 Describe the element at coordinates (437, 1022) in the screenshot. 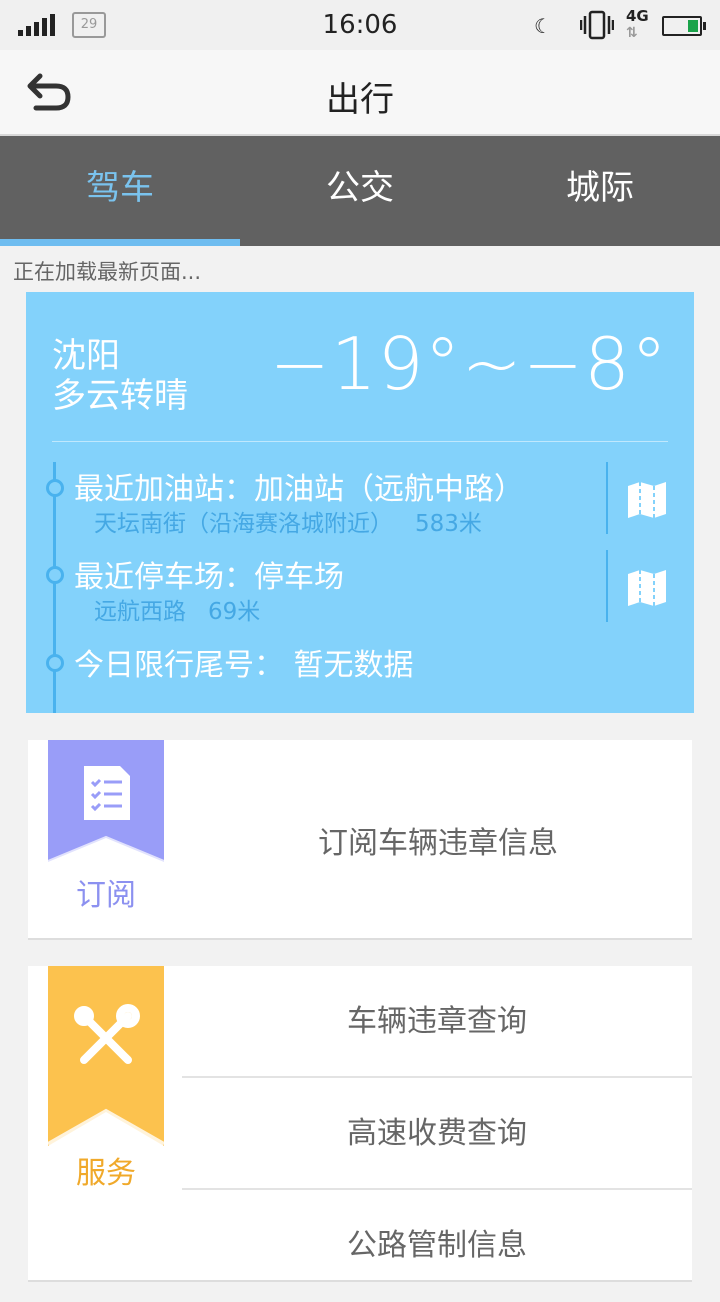

I see `violation-query-button: 车辆违章查询` at that location.